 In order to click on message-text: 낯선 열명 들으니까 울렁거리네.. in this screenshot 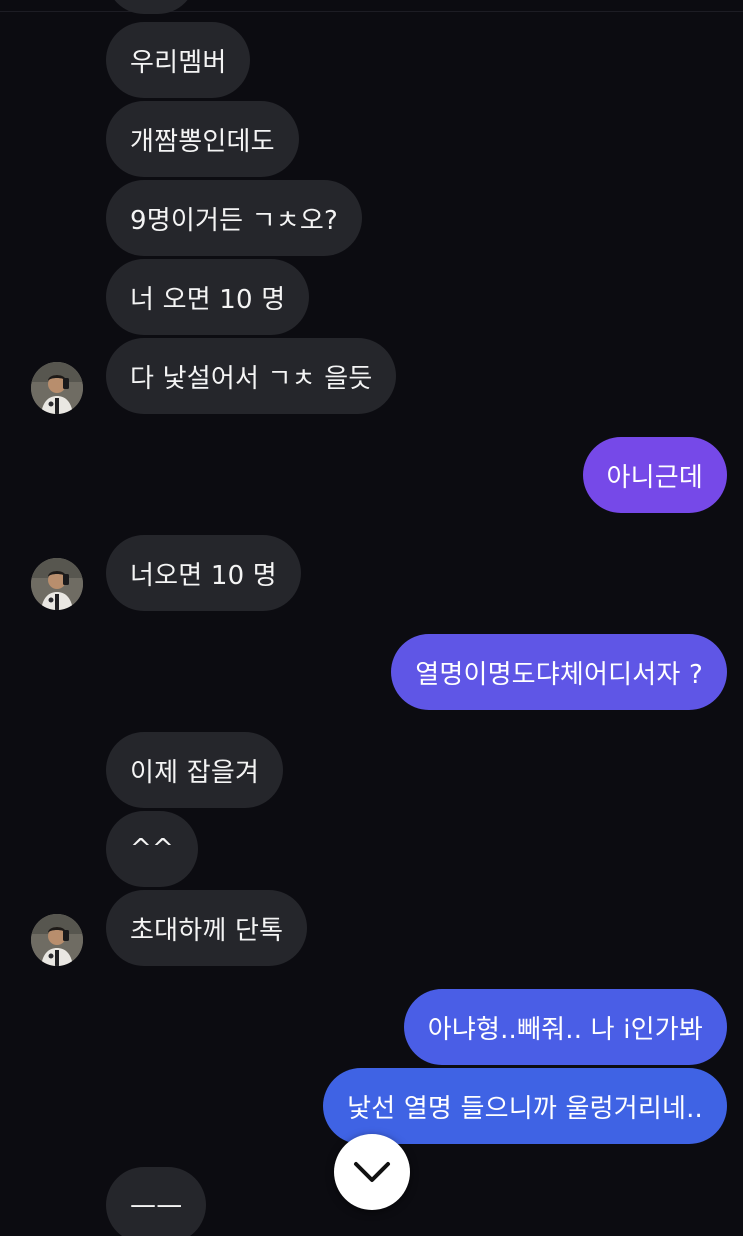, I will do `click(525, 1108)`.